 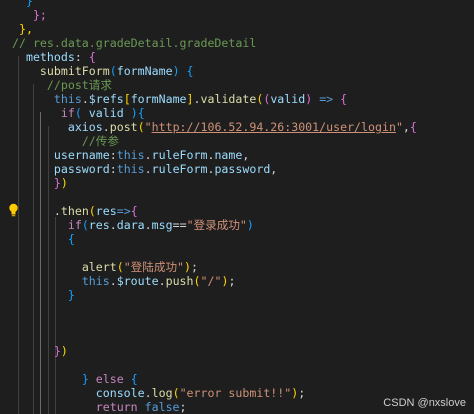 What do you see at coordinates (148, 127) in the screenshot?
I see `code-token: "` at bounding box center [148, 127].